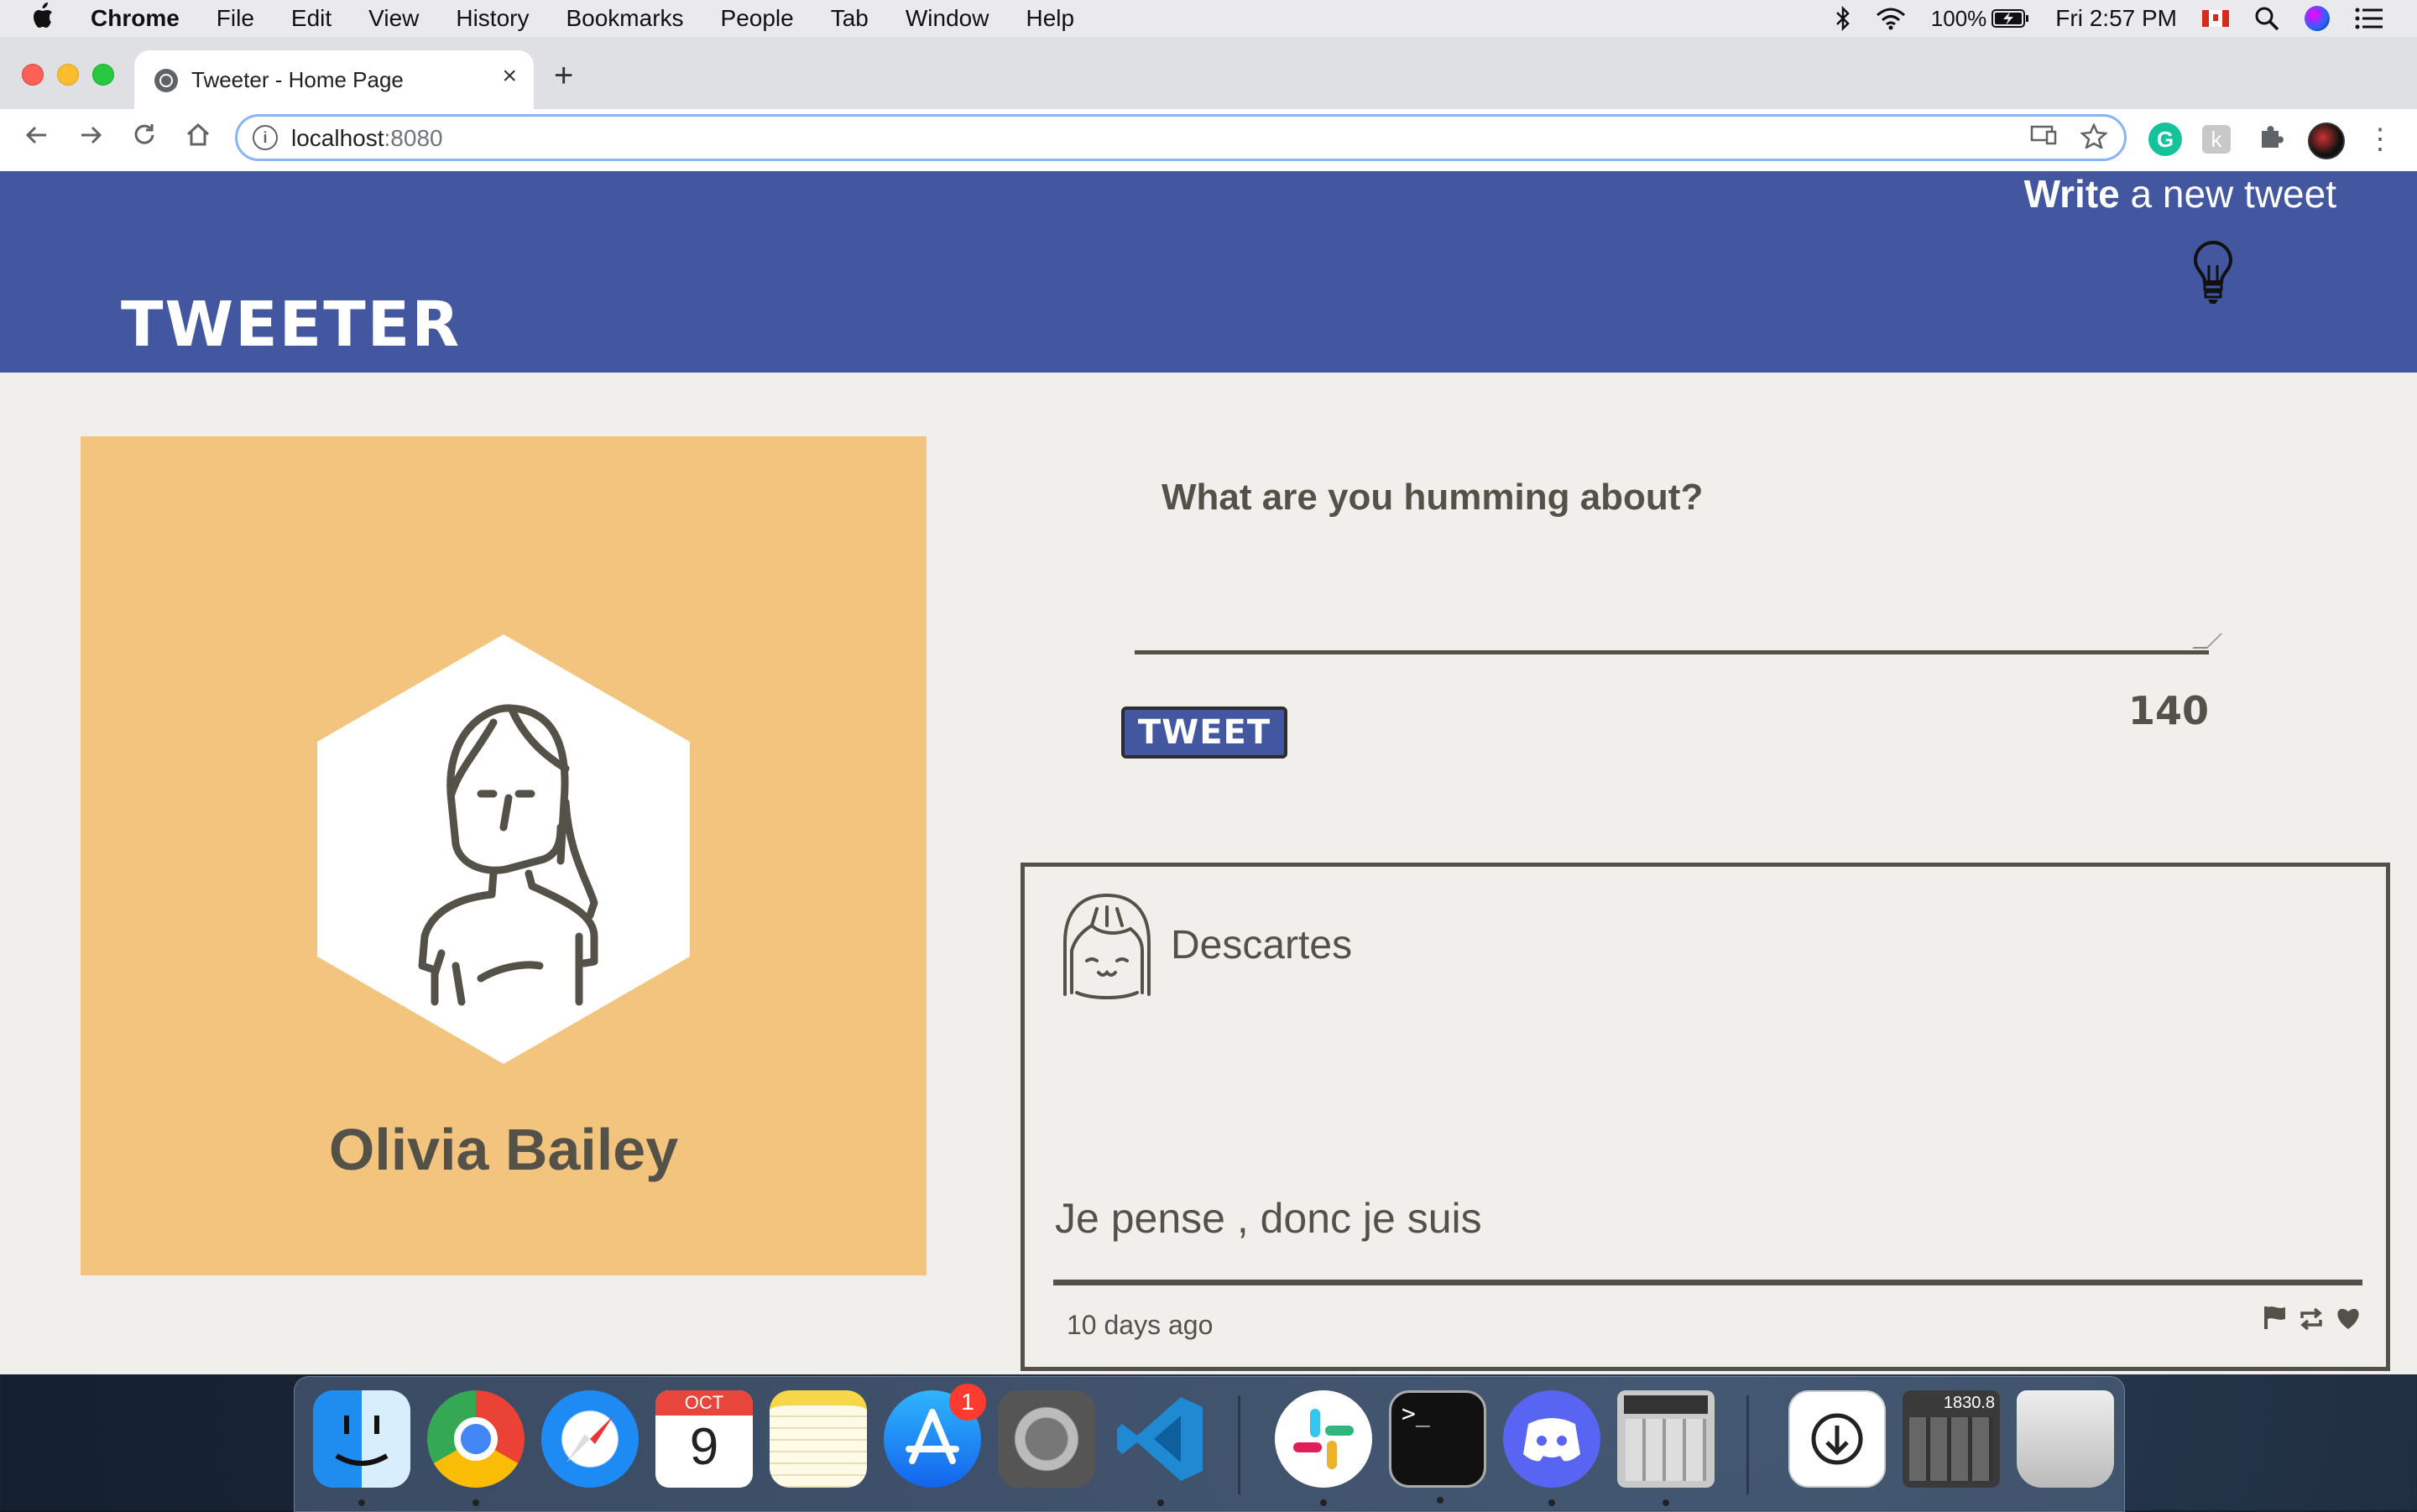 Image resolution: width=2417 pixels, height=1512 pixels. I want to click on tweet-author-avatar, so click(1107, 948).